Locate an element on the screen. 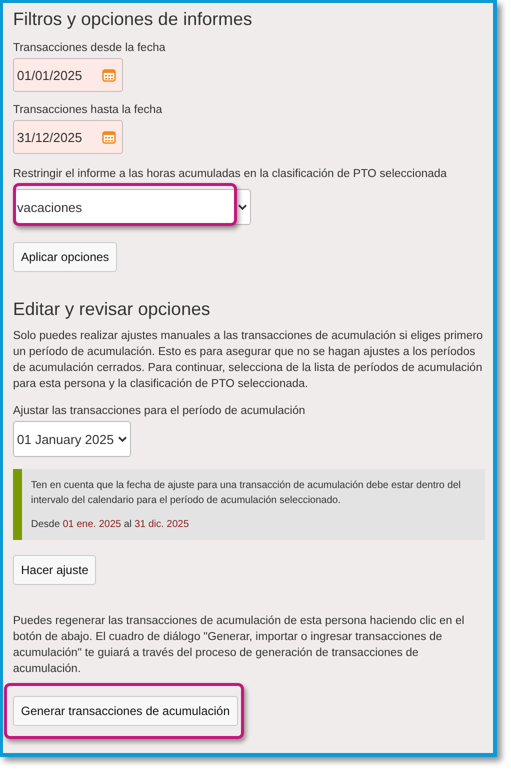  field-label: Ajustar las transacciones para el período de acumulación is located at coordinates (159, 411).